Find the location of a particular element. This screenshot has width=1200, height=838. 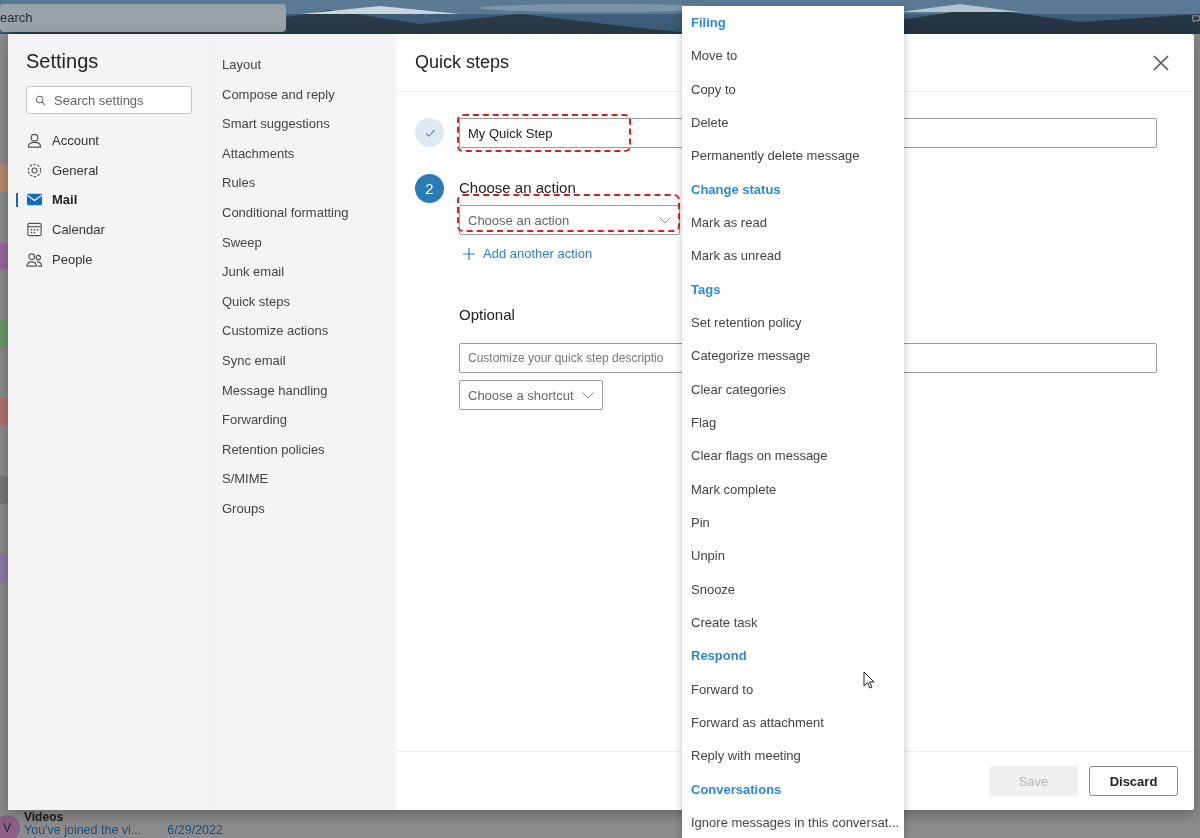

menu-group-header: Tags is located at coordinates (706, 289).